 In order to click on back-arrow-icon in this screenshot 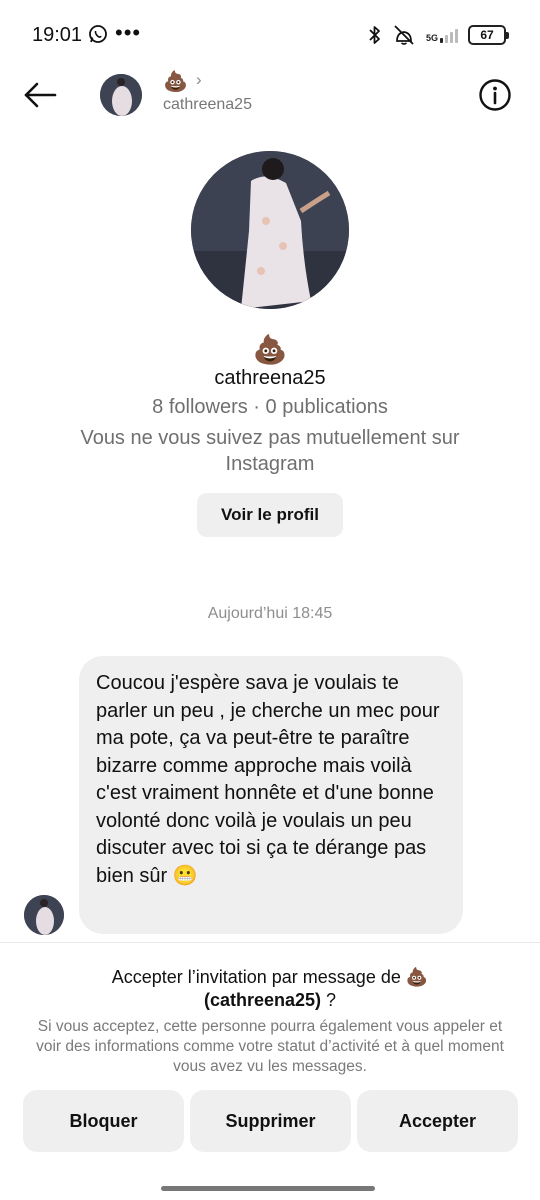, I will do `click(40, 95)`.